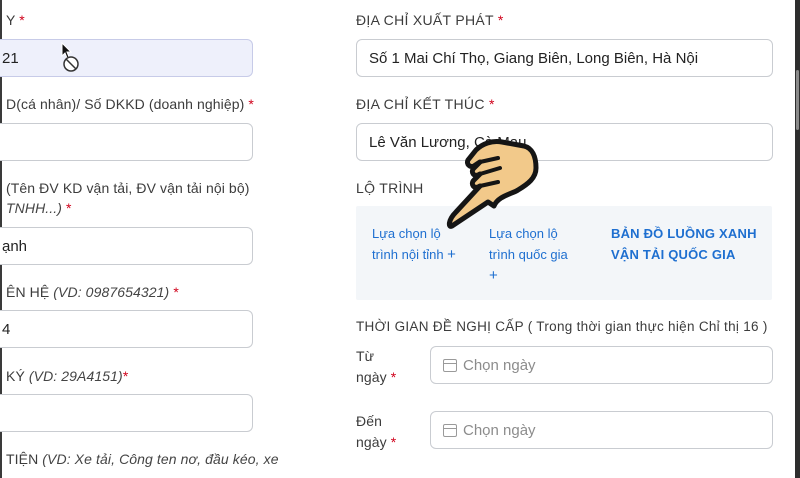 The image size is (800, 478). I want to click on plate-label: KÝ (VD: 29A4151)*, so click(67, 376).